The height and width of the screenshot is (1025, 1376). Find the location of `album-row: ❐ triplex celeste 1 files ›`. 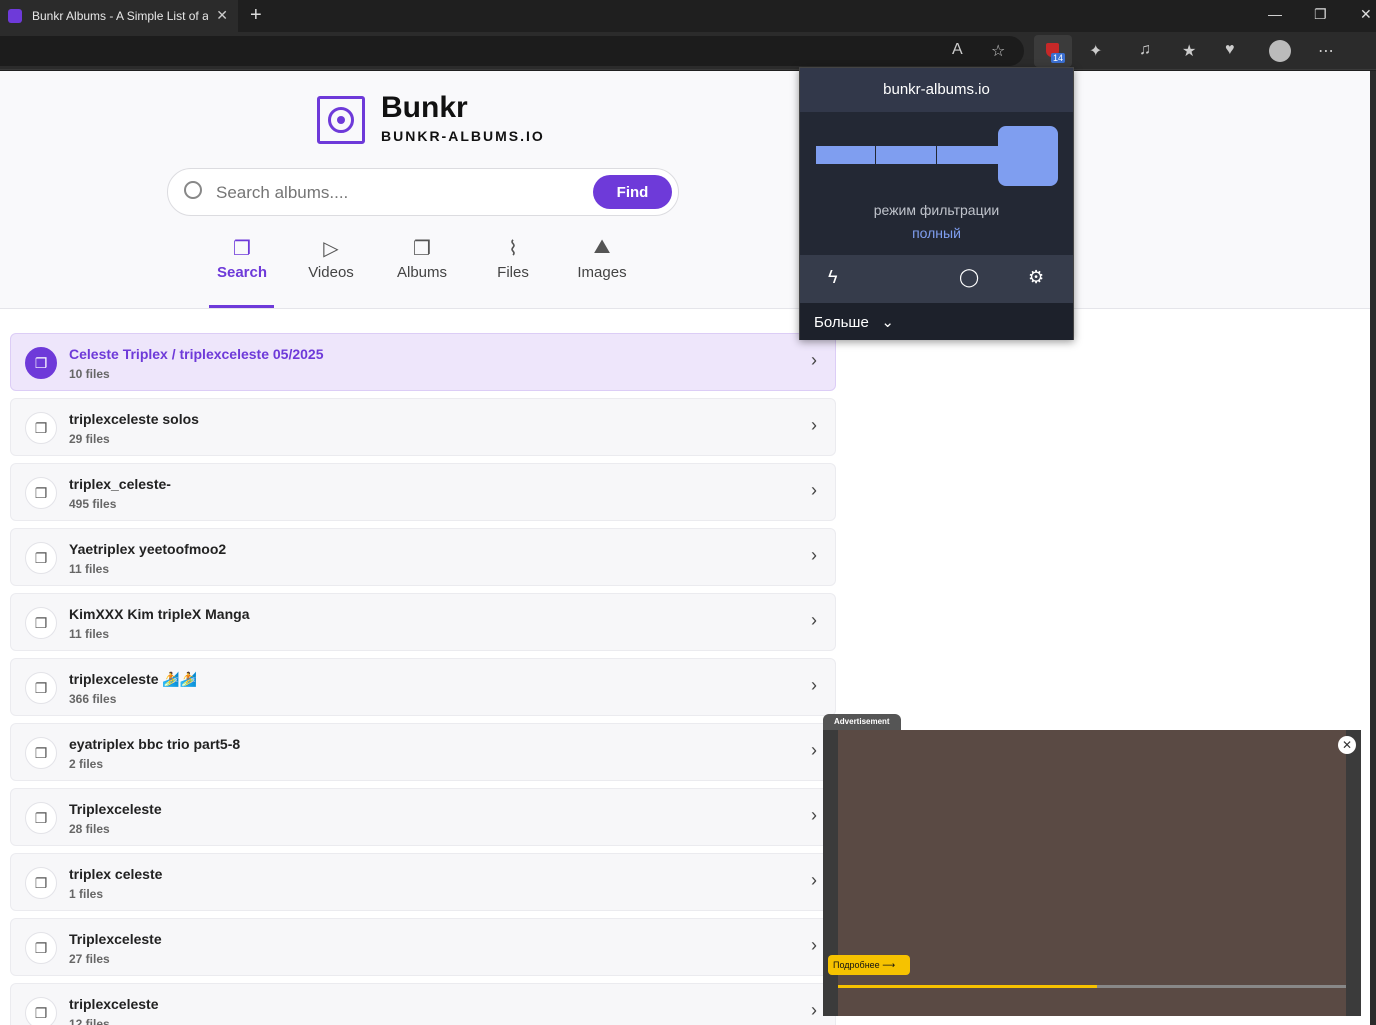

album-row: ❐ triplex celeste 1 files › is located at coordinates (423, 882).